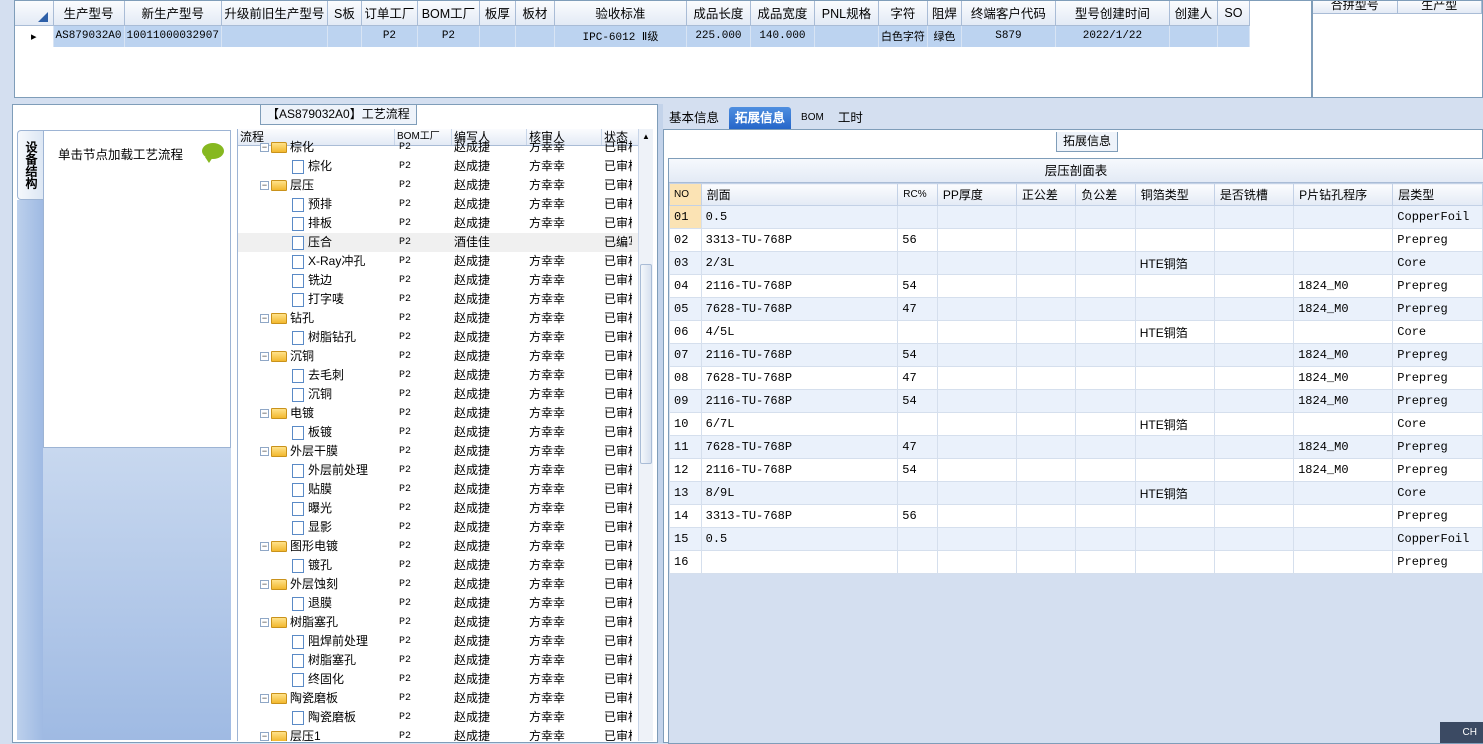 The height and width of the screenshot is (744, 1483). What do you see at coordinates (1343, 194) in the screenshot?
I see `stackup-column-header: P片钻孔程序` at bounding box center [1343, 194].